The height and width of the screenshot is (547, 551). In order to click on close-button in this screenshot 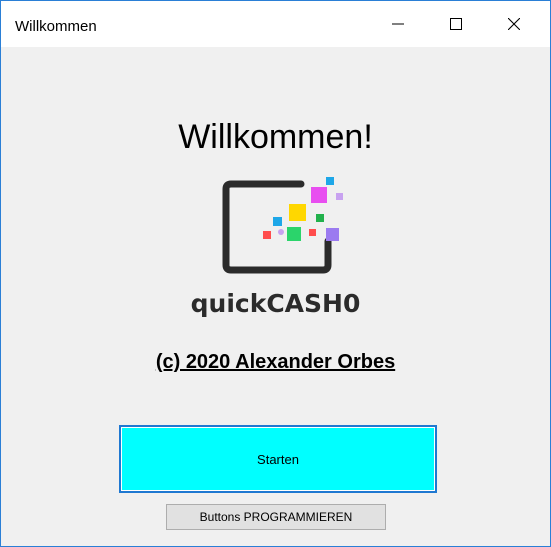, I will do `click(514, 24)`.